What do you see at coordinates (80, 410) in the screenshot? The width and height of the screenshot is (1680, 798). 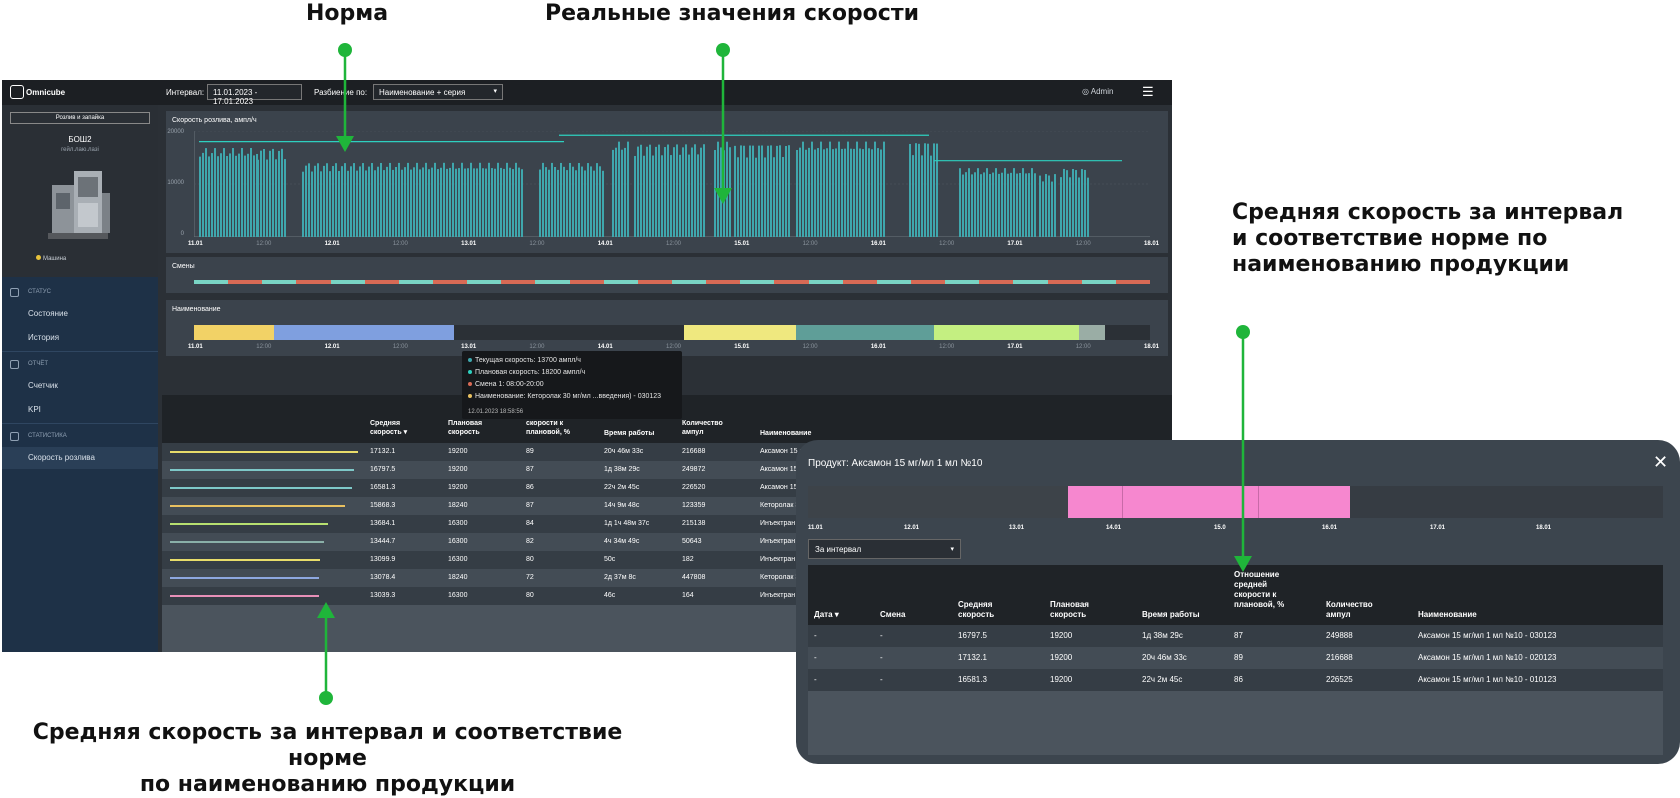 I see `sidebar-item-kpi: KPI` at bounding box center [80, 410].